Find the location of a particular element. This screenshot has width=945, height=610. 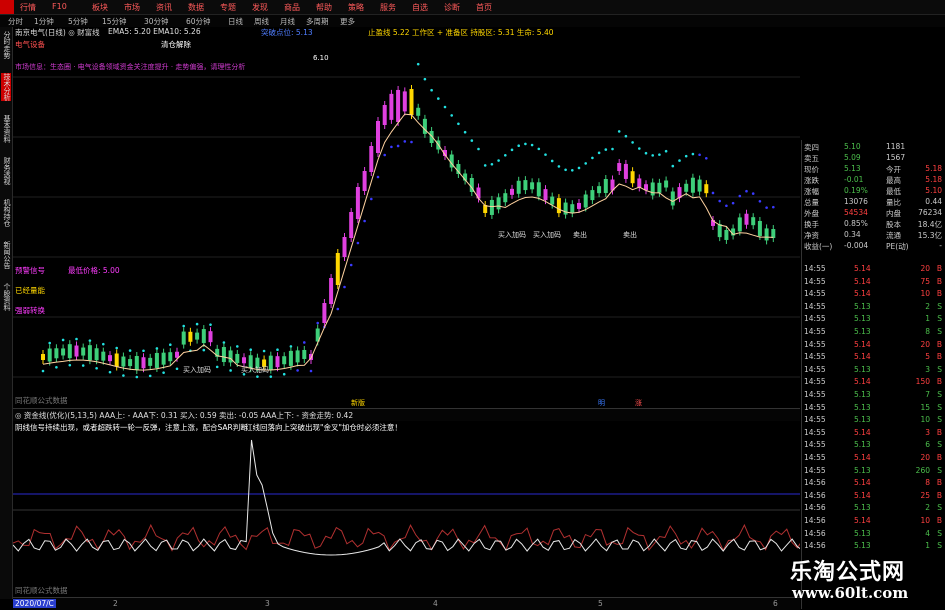

period-tab-2: 5分钟 is located at coordinates (78, 21).